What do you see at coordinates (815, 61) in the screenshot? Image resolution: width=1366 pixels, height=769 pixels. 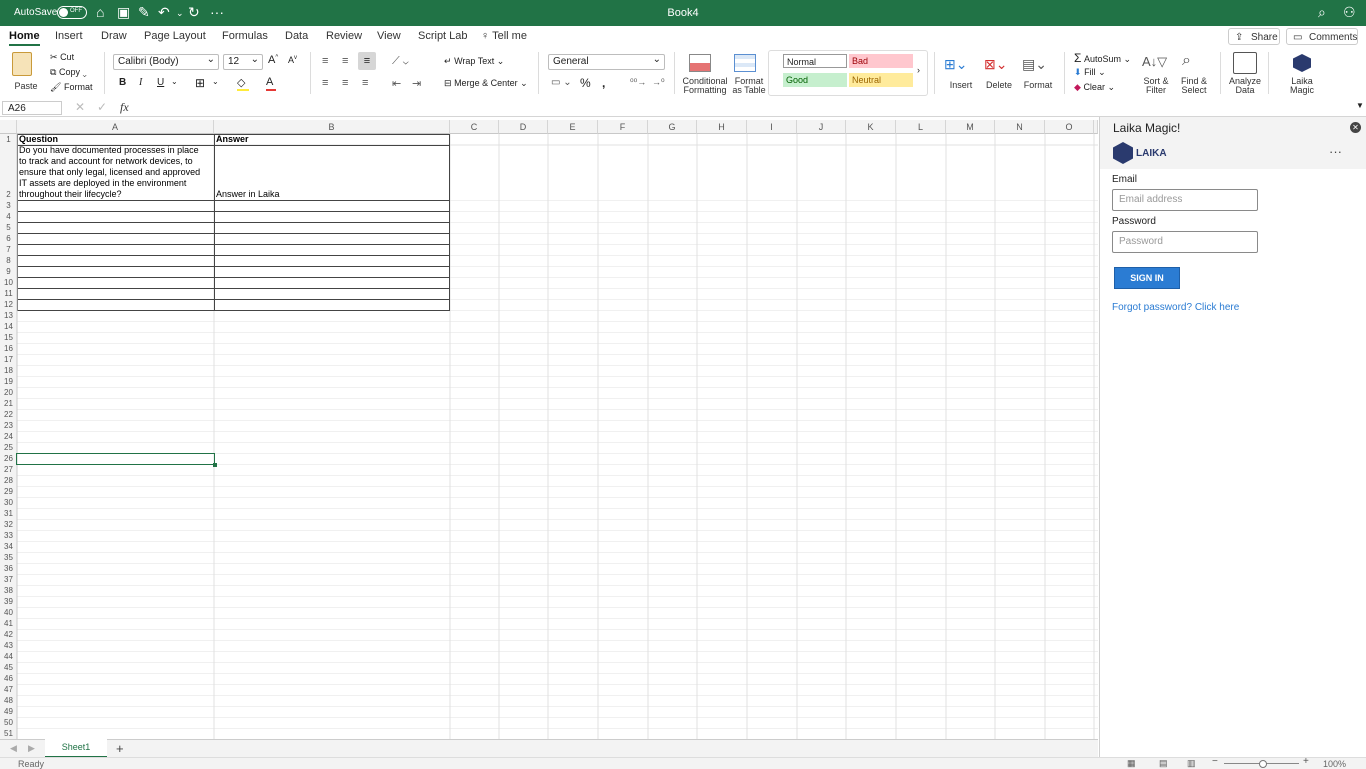 I see `style-normal: Normal` at bounding box center [815, 61].